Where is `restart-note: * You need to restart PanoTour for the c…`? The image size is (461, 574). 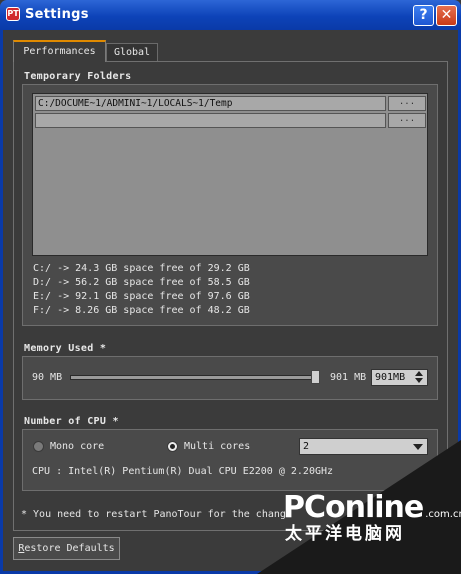
restart-note: * You need to restart PanoTour for the c… is located at coordinates (153, 514).